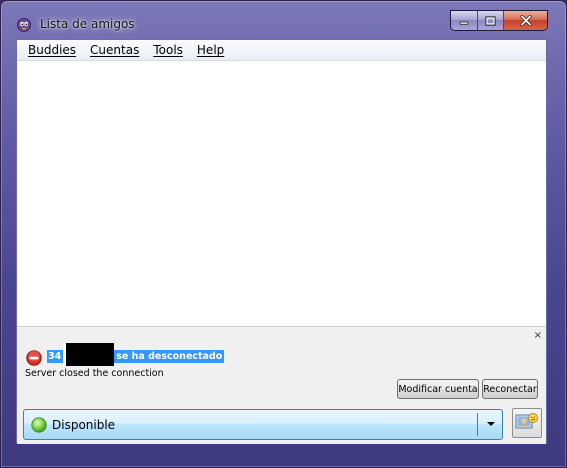  I want to click on notice-title: 34 se ha desconectado, so click(136, 354).